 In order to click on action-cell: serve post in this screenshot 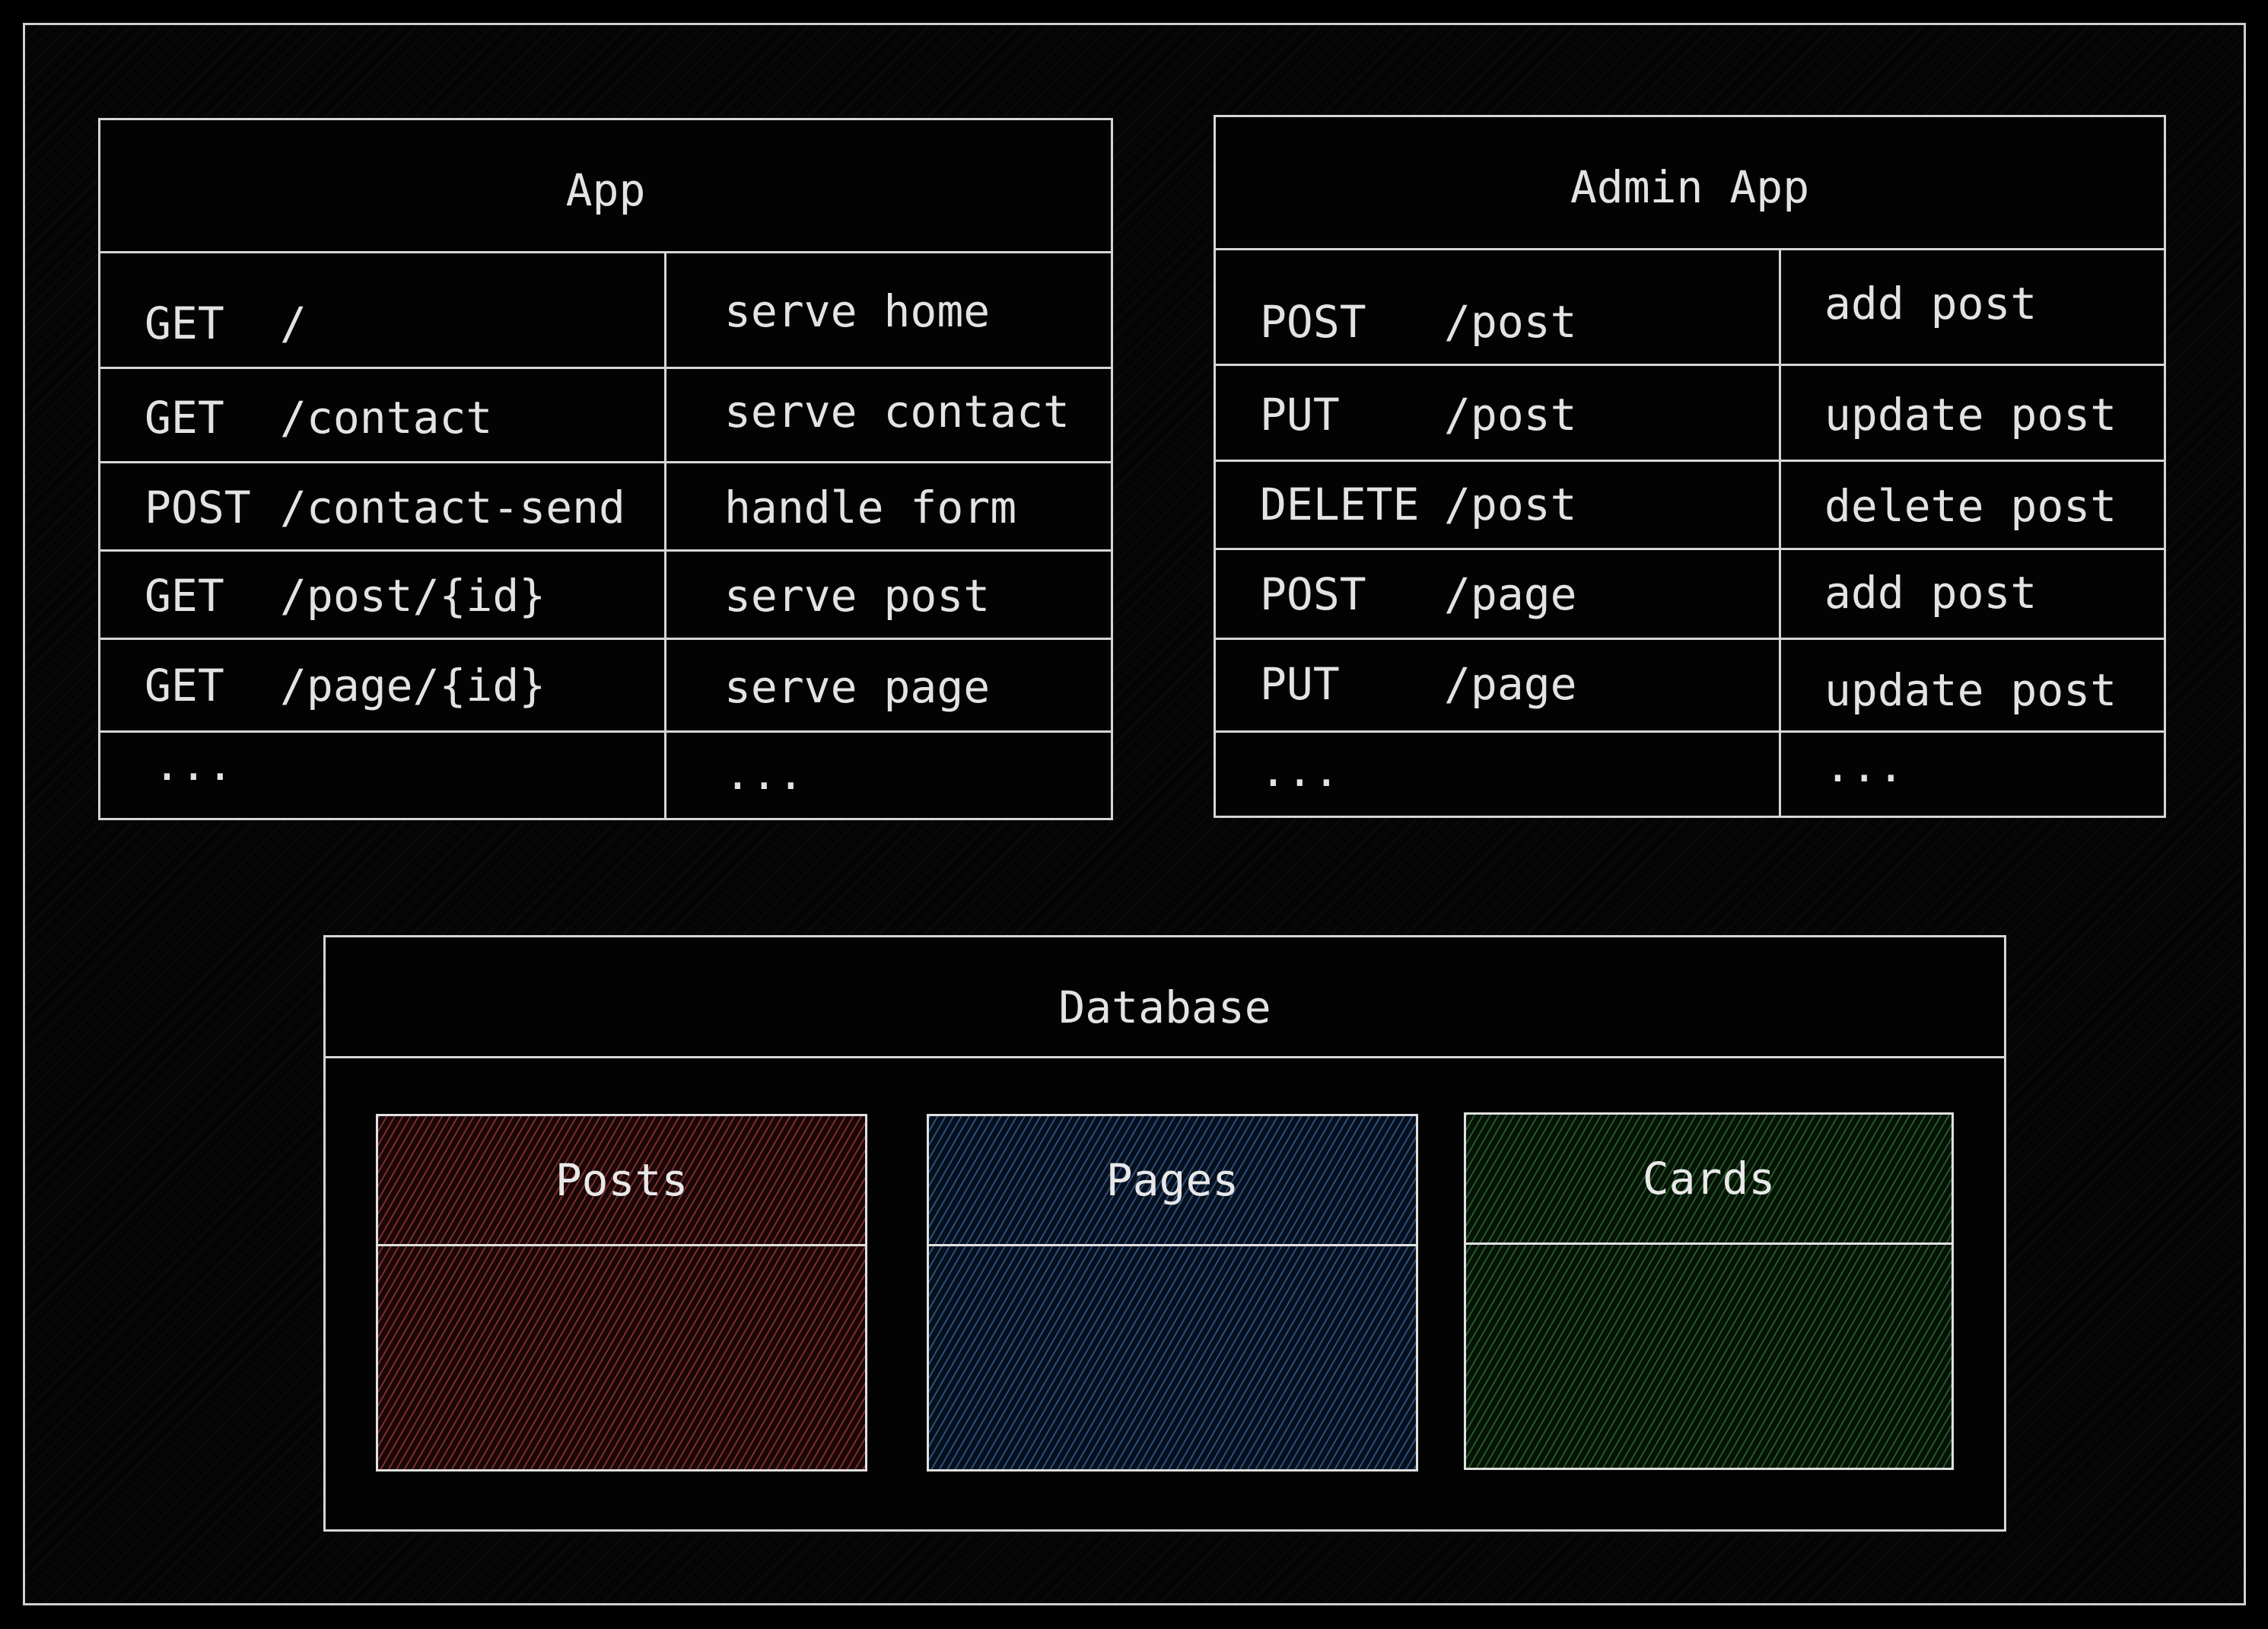, I will do `click(857, 596)`.